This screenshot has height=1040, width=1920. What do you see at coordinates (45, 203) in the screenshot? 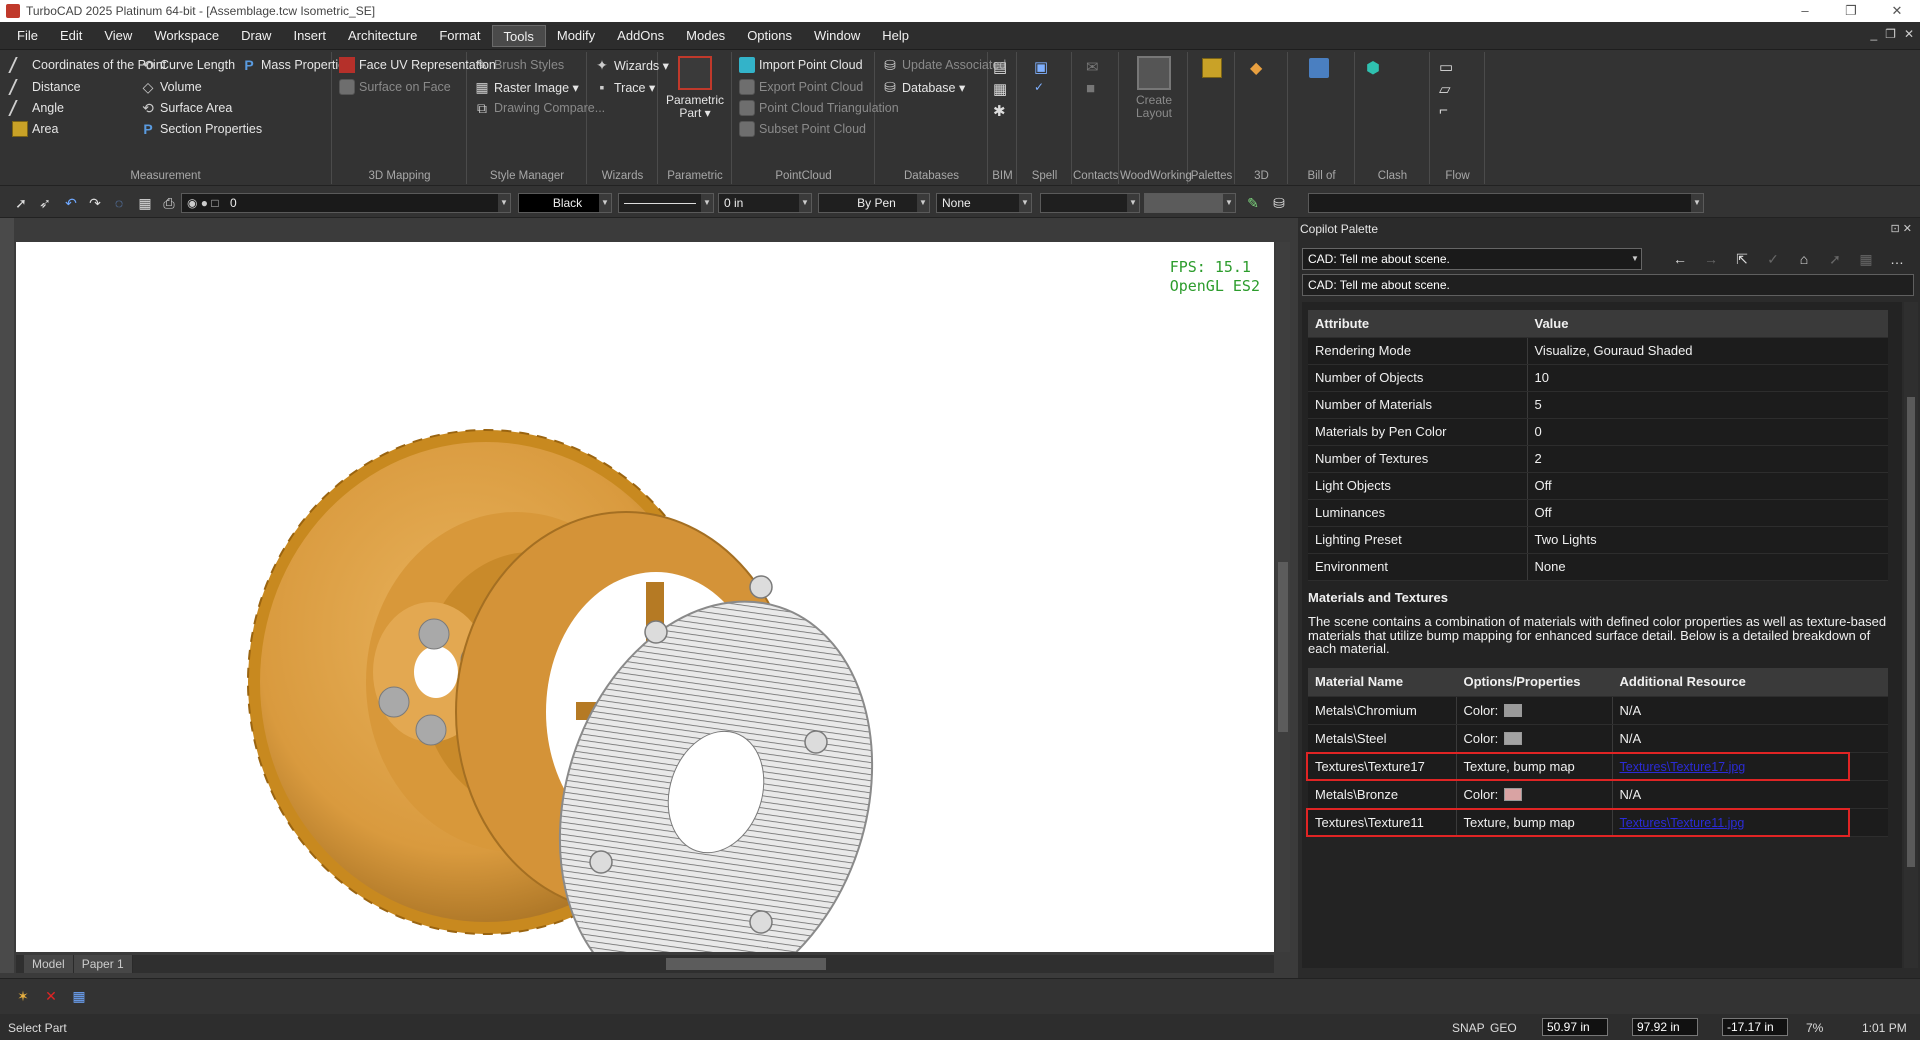
I see `select-edit-icon: ➶` at bounding box center [45, 203].